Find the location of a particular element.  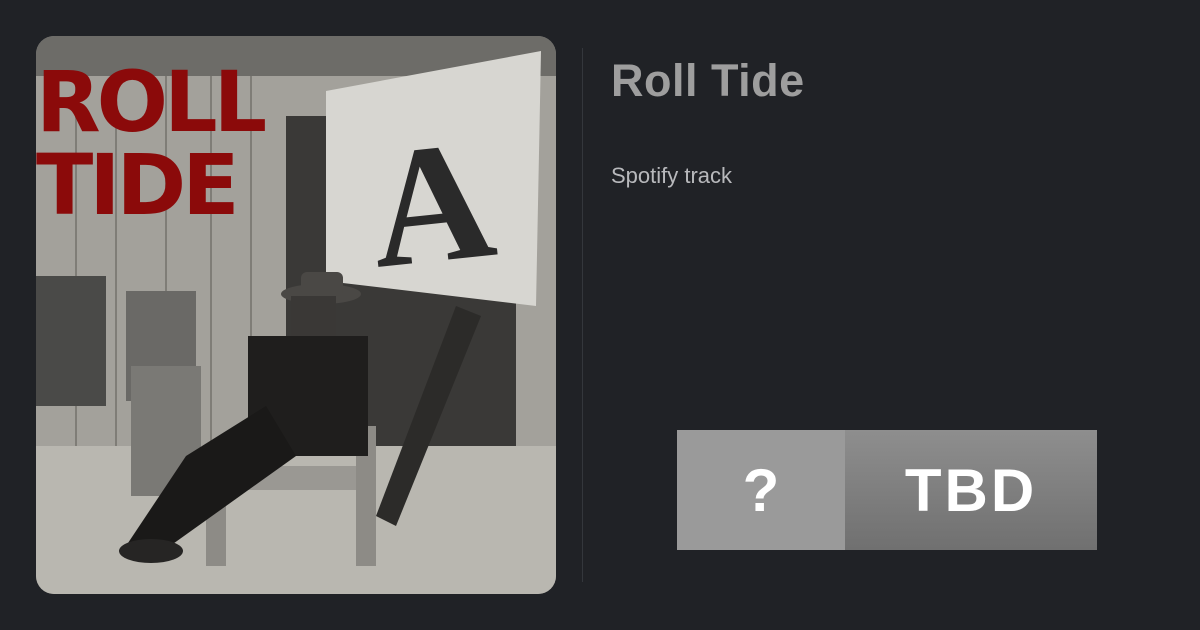

sign-letter: A is located at coordinates (432, 204).